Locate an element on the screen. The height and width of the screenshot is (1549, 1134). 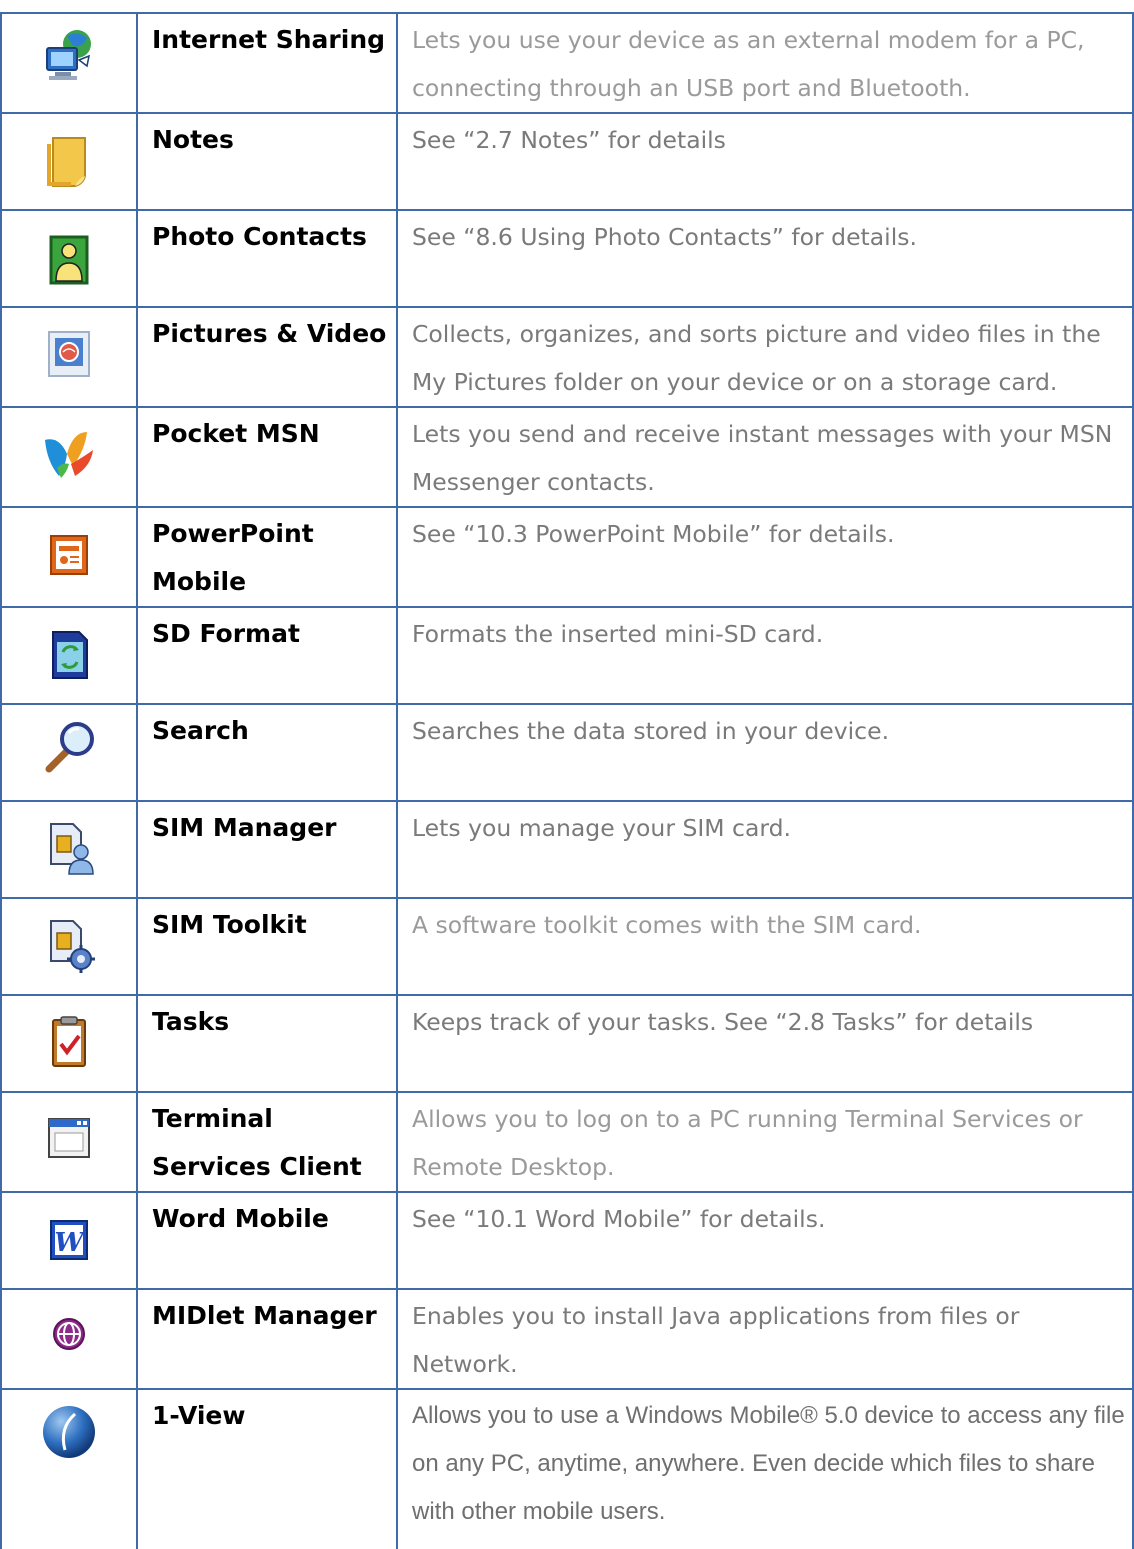
word-icon: W is located at coordinates (69, 1241).